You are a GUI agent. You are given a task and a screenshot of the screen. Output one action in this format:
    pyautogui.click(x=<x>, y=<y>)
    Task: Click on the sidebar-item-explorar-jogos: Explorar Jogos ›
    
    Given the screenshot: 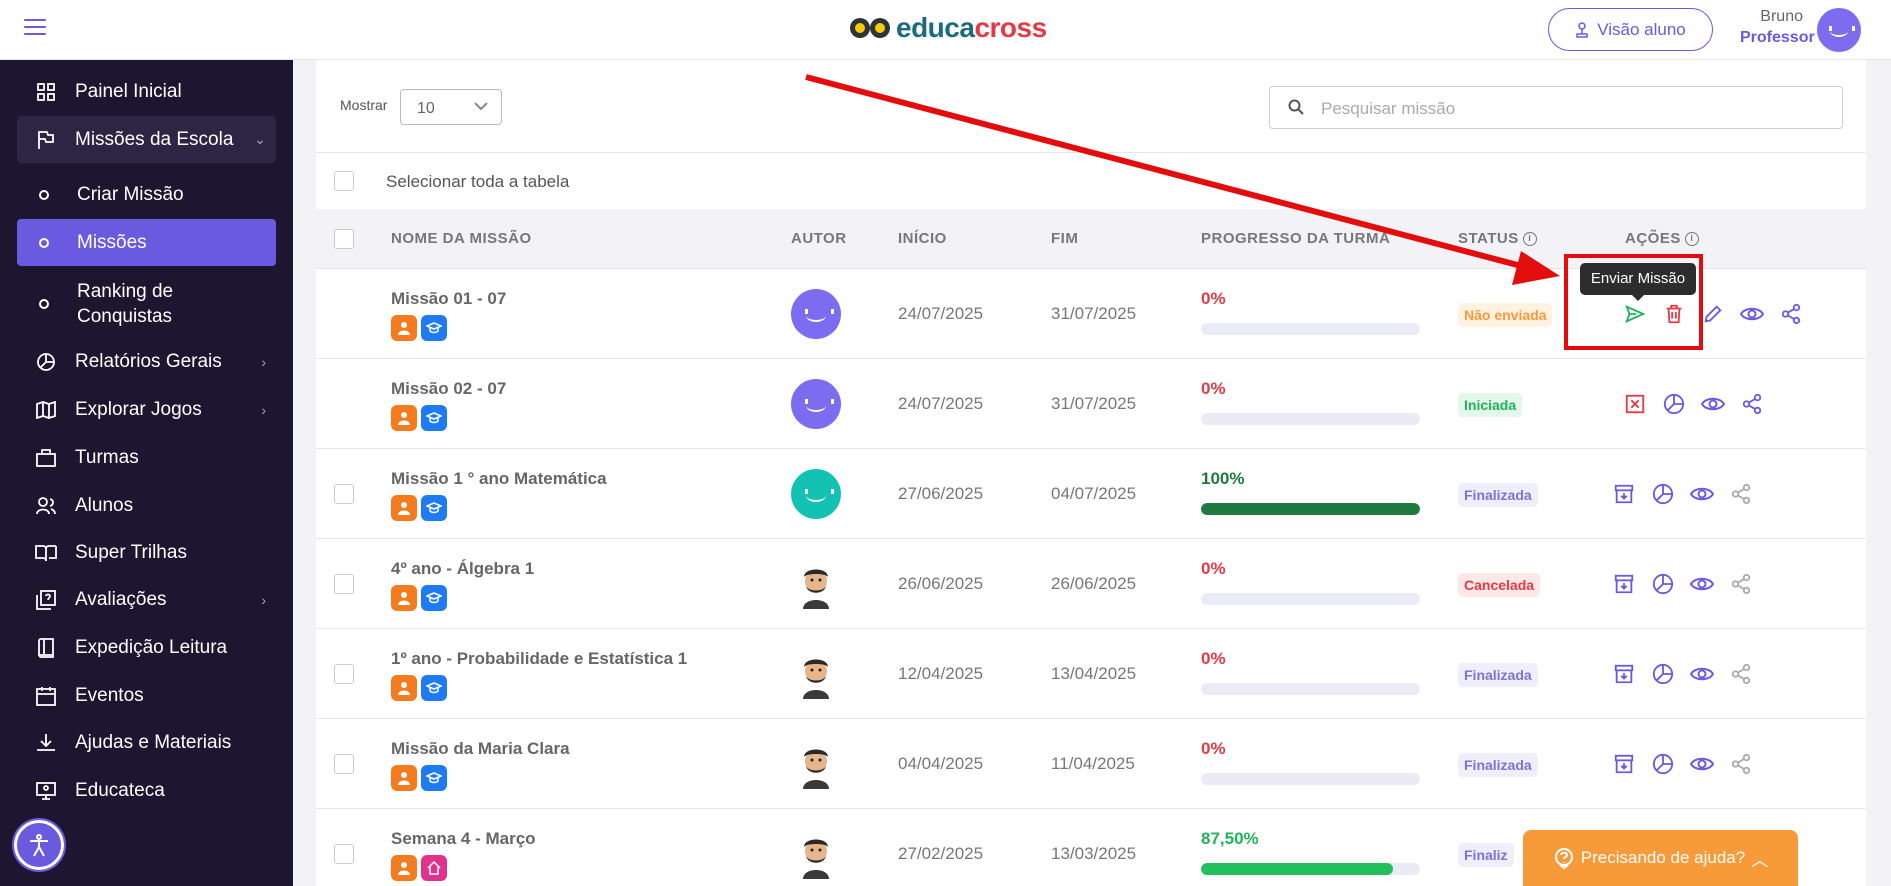 What is the action you would take?
    pyautogui.click(x=146, y=410)
    